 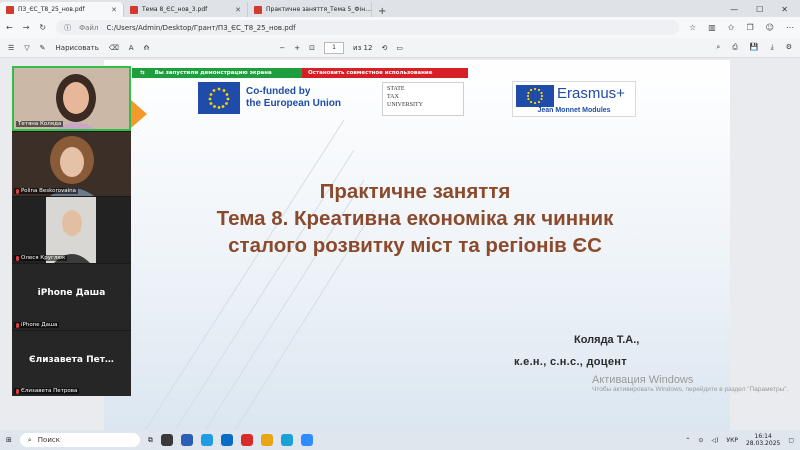 I want to click on browser-actions: ☆ ▥ ✩ ❐ ☺ ⋯, so click(x=741, y=27).